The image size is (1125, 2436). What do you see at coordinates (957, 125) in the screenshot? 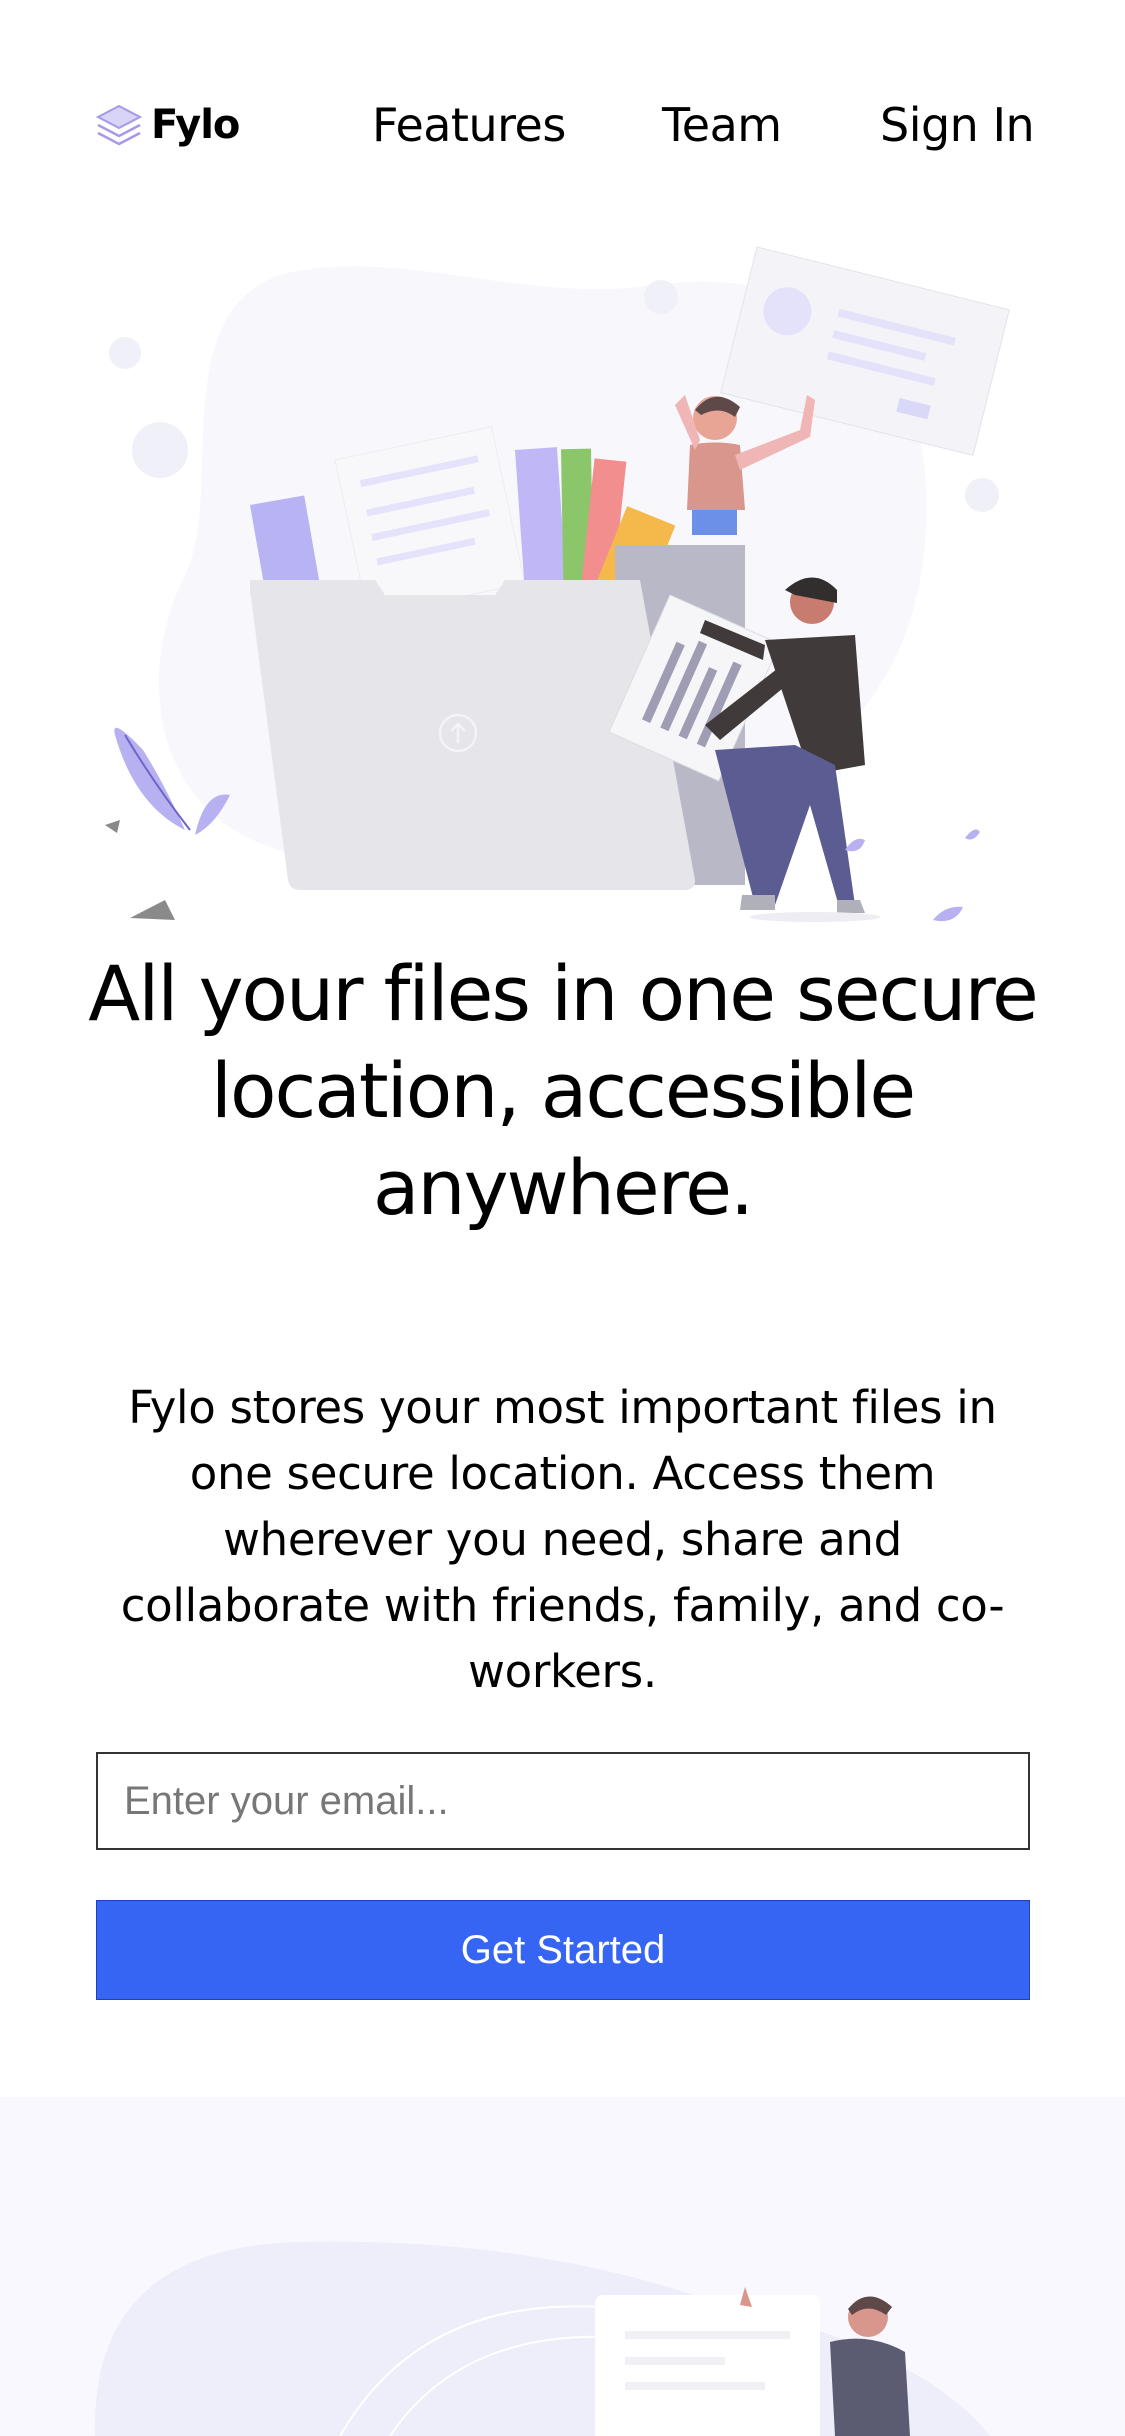
I see `nav-link-sign-in: Sign In` at bounding box center [957, 125].